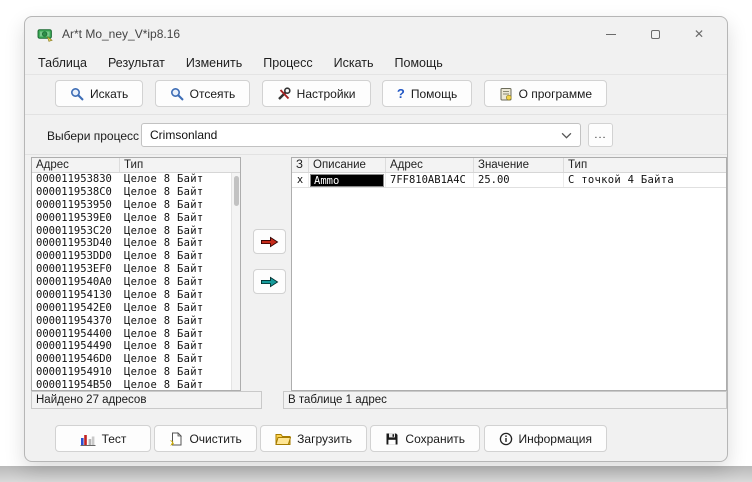 This screenshot has width=752, height=482. What do you see at coordinates (74, 320) in the screenshot?
I see `result-address: 000011954370` at bounding box center [74, 320].